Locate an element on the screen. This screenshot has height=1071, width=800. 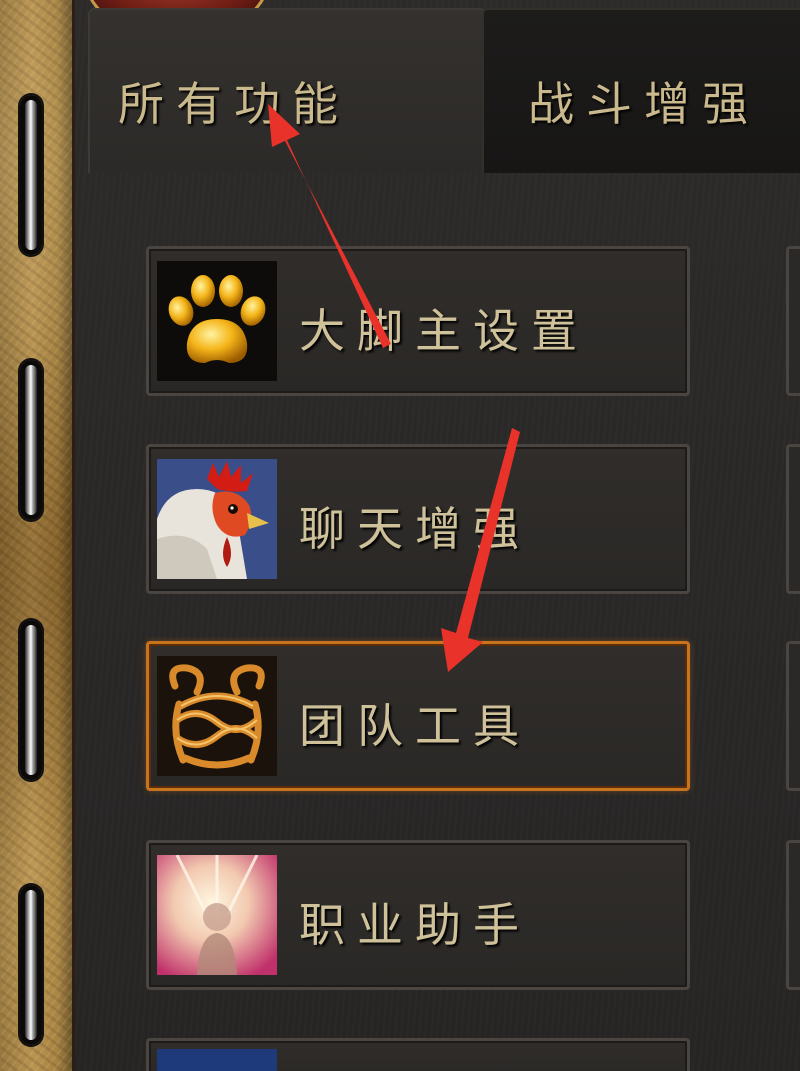
tab-combat-enhance: 战斗增强 is located at coordinates (641, 90).